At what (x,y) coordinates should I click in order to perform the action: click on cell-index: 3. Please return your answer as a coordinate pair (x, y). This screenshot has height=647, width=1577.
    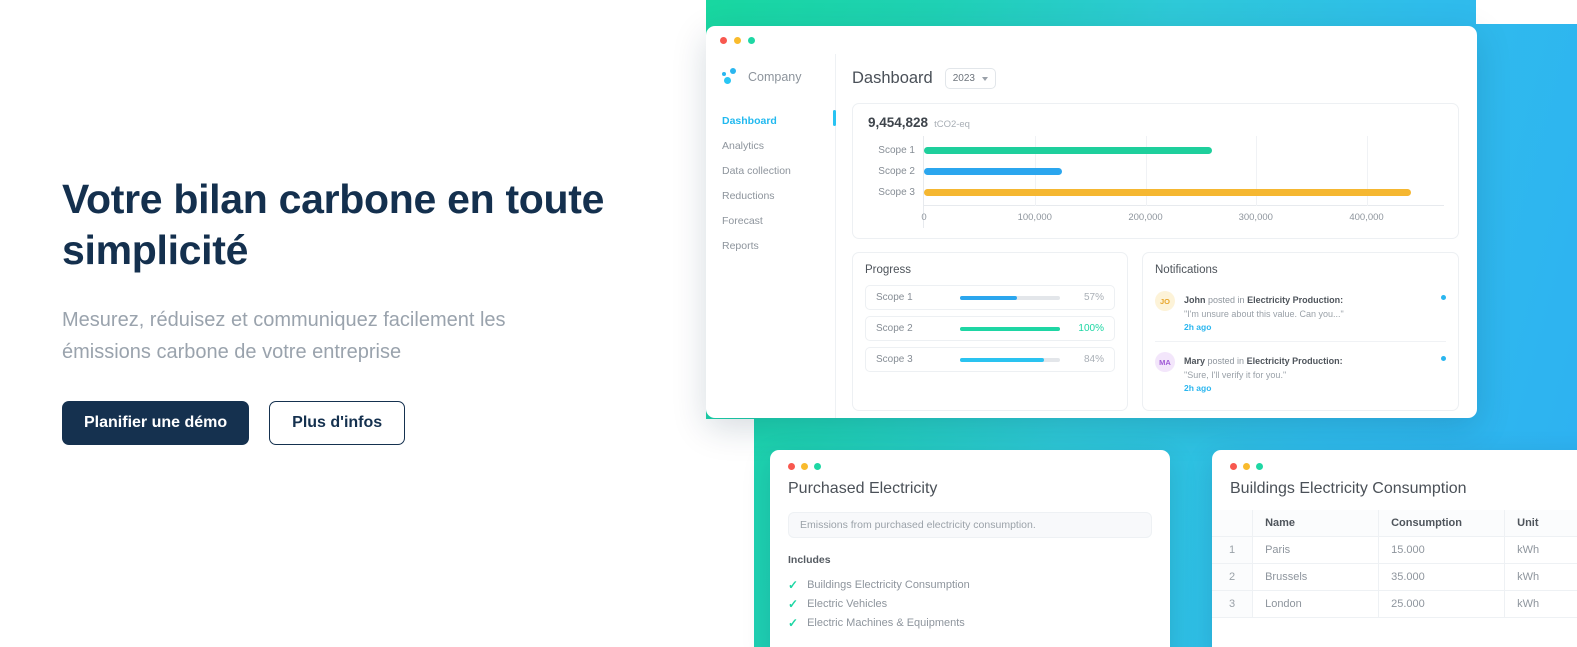
    Looking at the image, I should click on (1233, 604).